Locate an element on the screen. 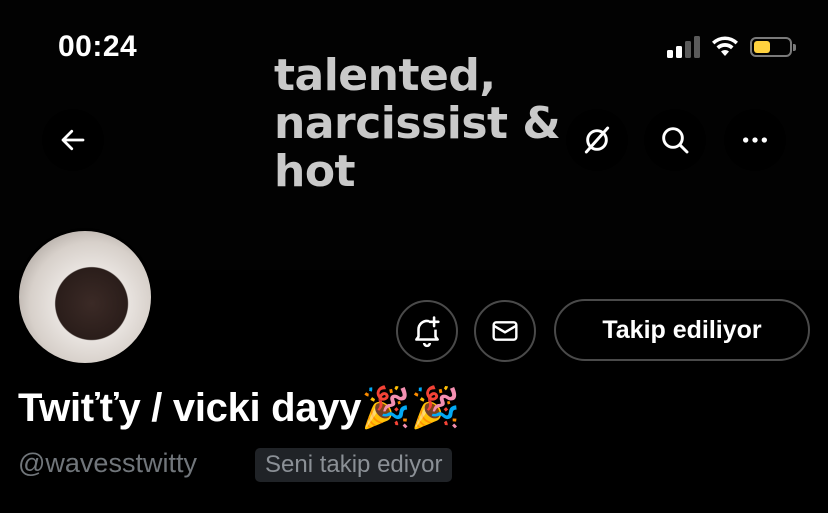  arrow-left-icon is located at coordinates (73, 140).